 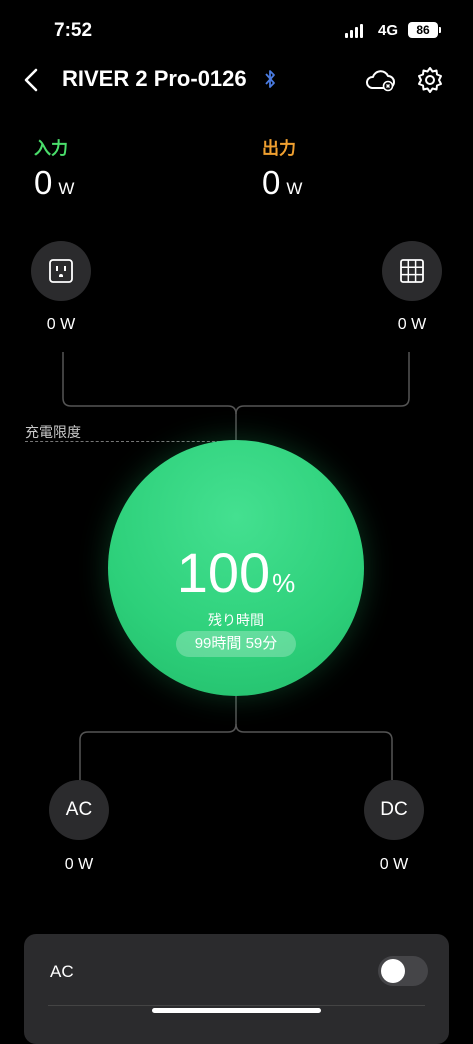 I want to click on solar-input-button, so click(x=412, y=271).